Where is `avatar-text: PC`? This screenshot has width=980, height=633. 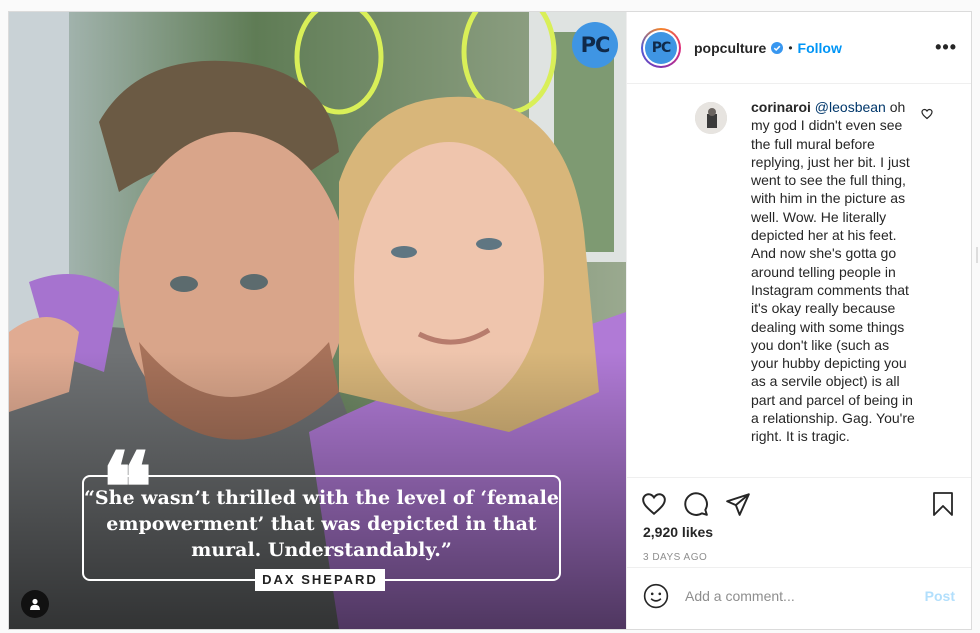
avatar-text: PC is located at coordinates (661, 47).